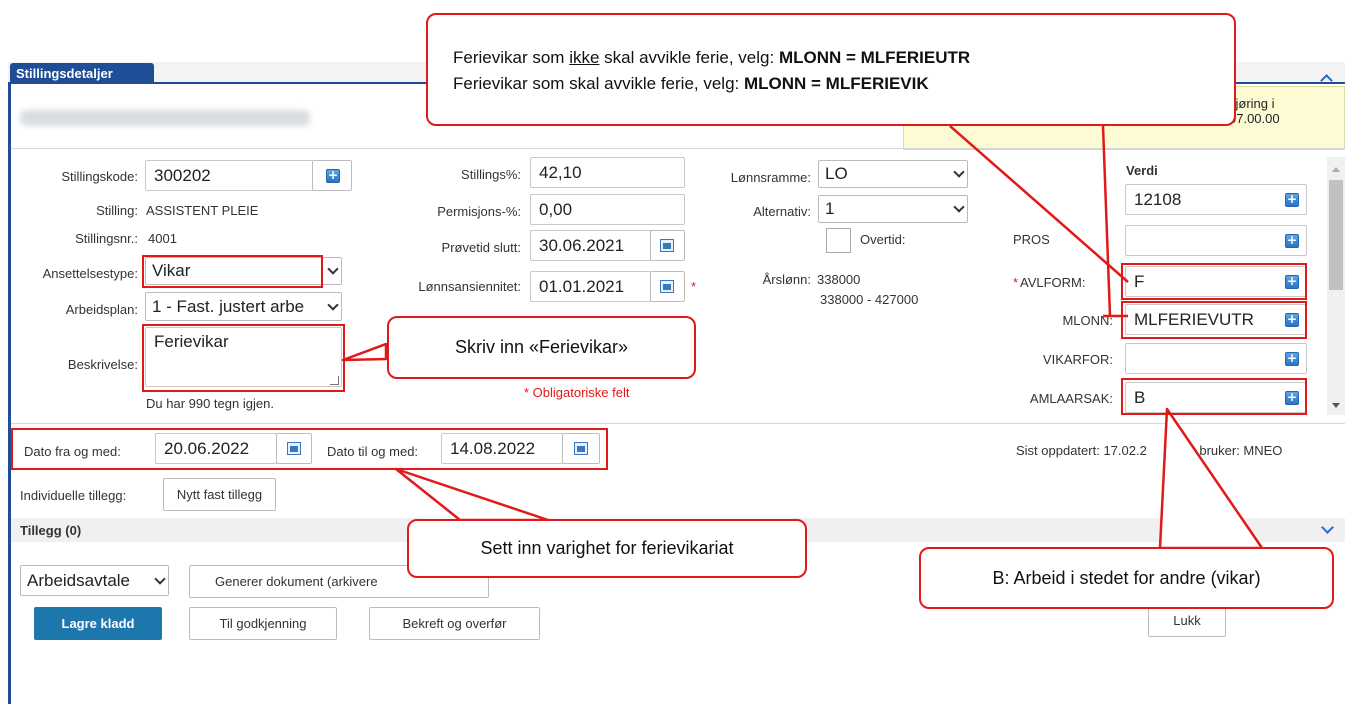 This screenshot has width=1359, height=704. Describe the element at coordinates (472, 494) in the screenshot. I see `pointer-sett-inn` at that location.